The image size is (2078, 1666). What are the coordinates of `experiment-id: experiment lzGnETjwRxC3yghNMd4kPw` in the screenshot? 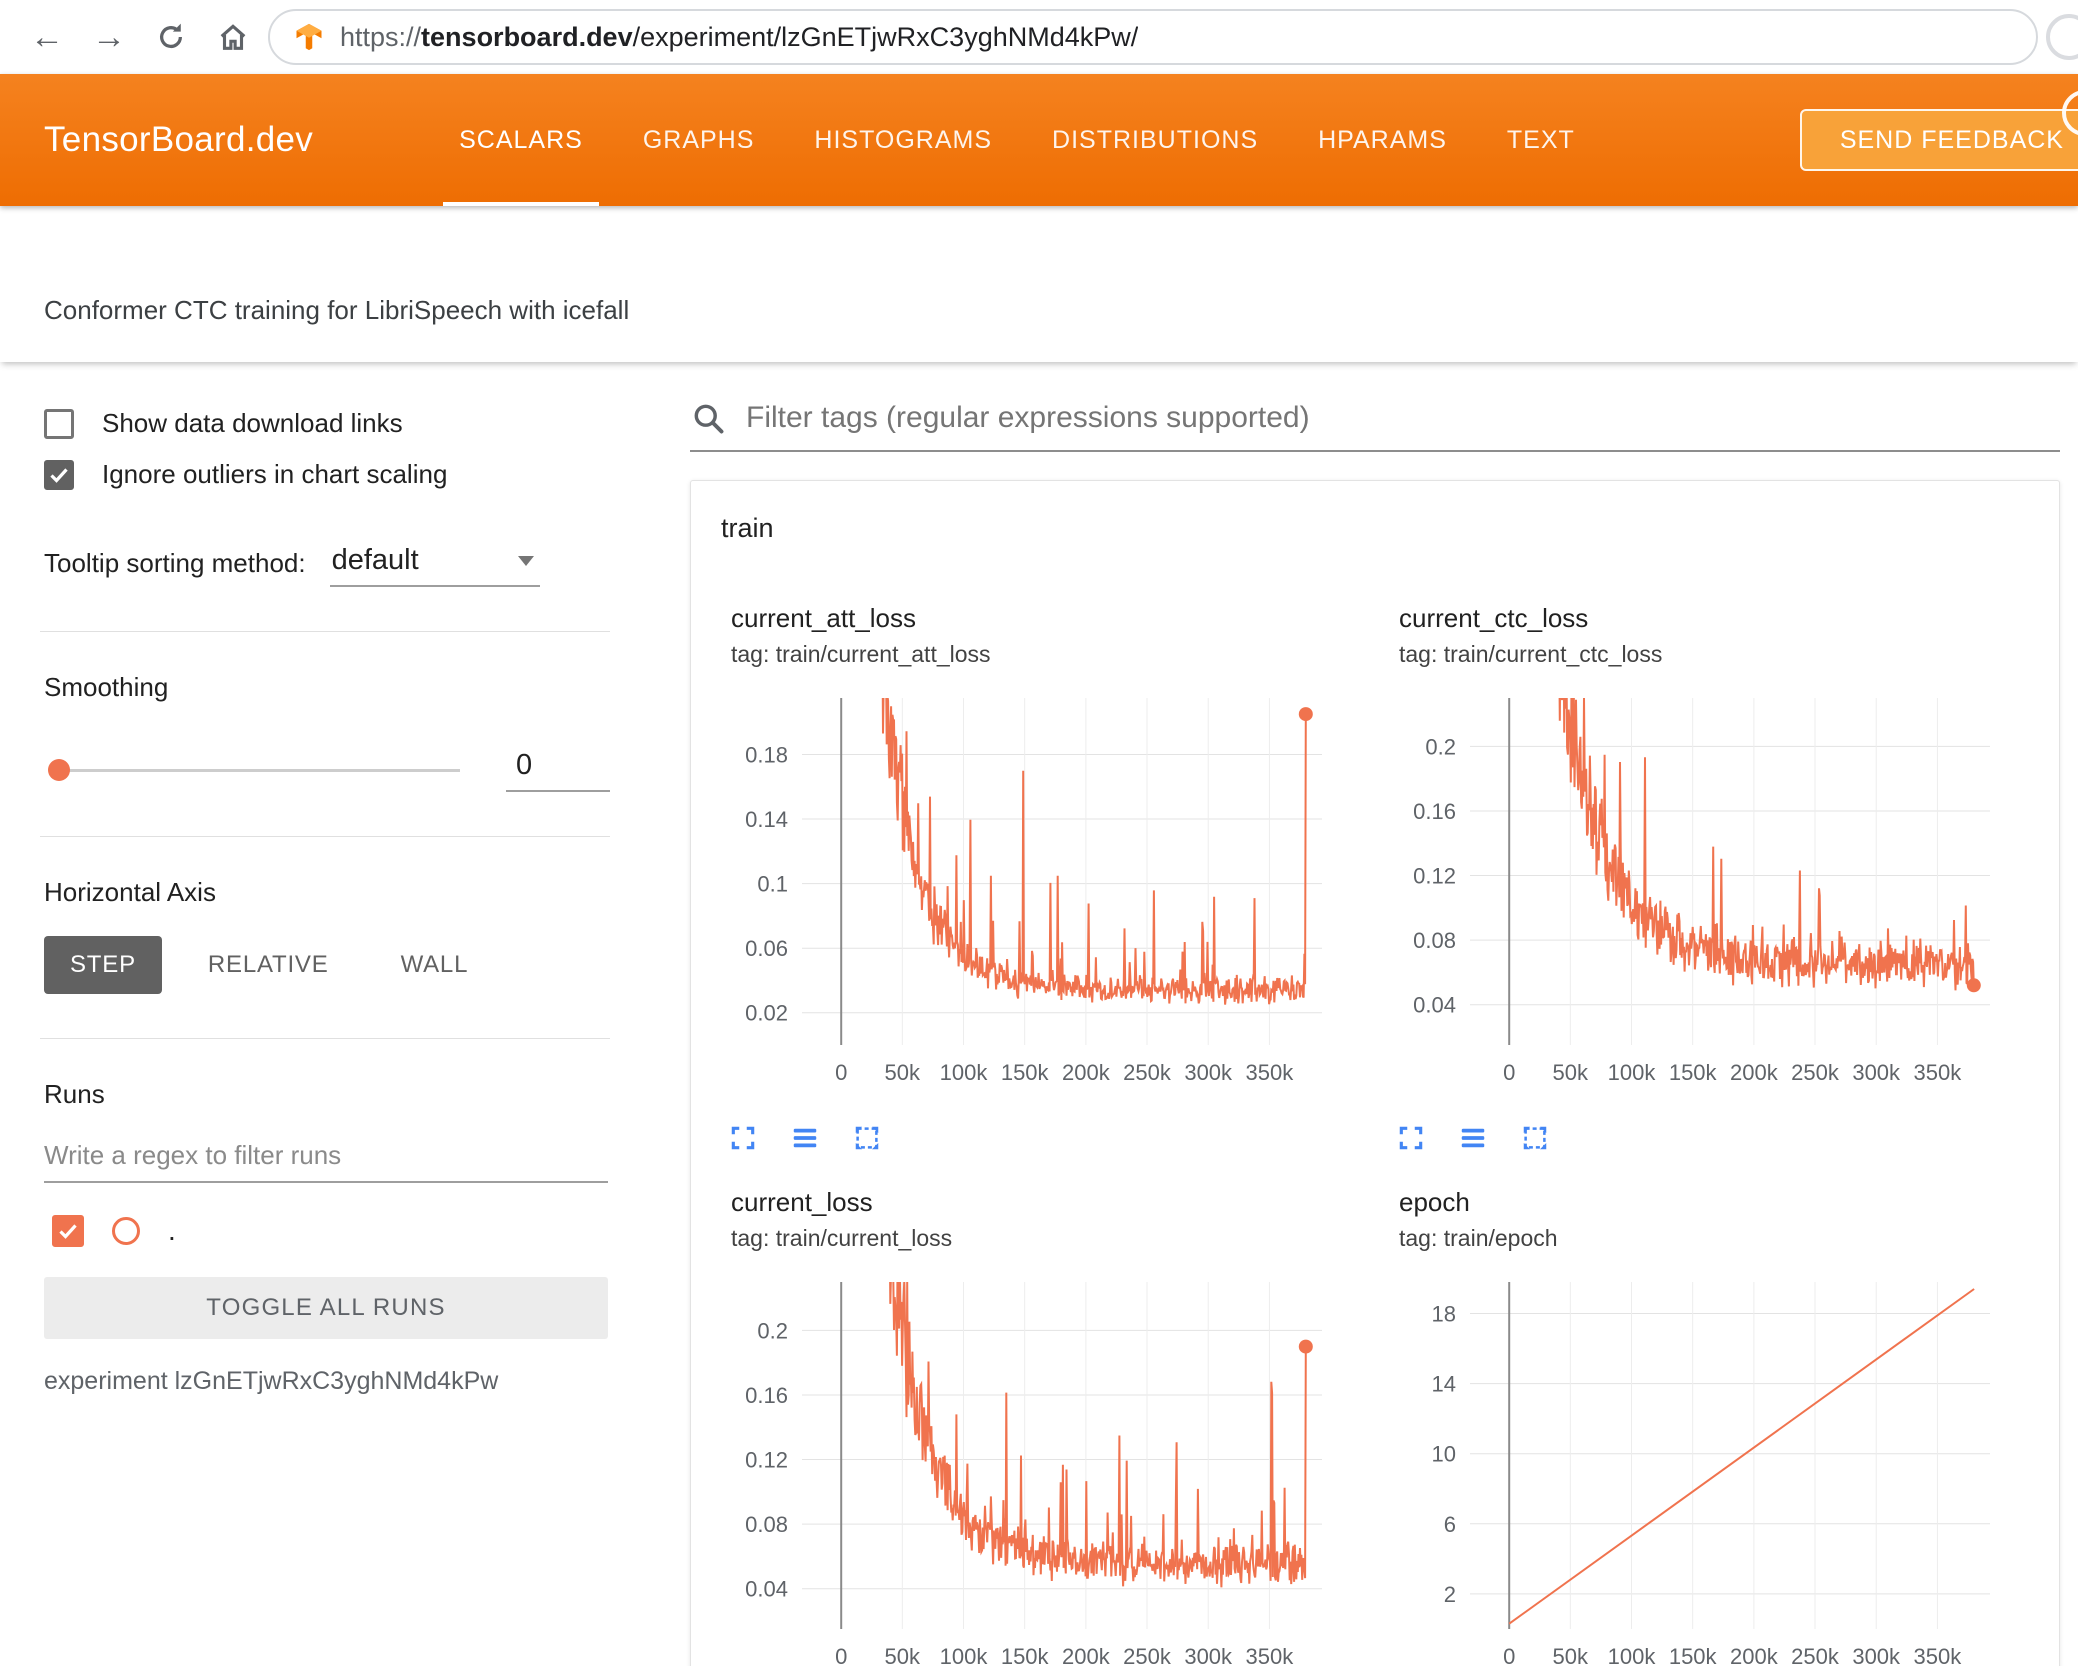 It's located at (271, 1381).